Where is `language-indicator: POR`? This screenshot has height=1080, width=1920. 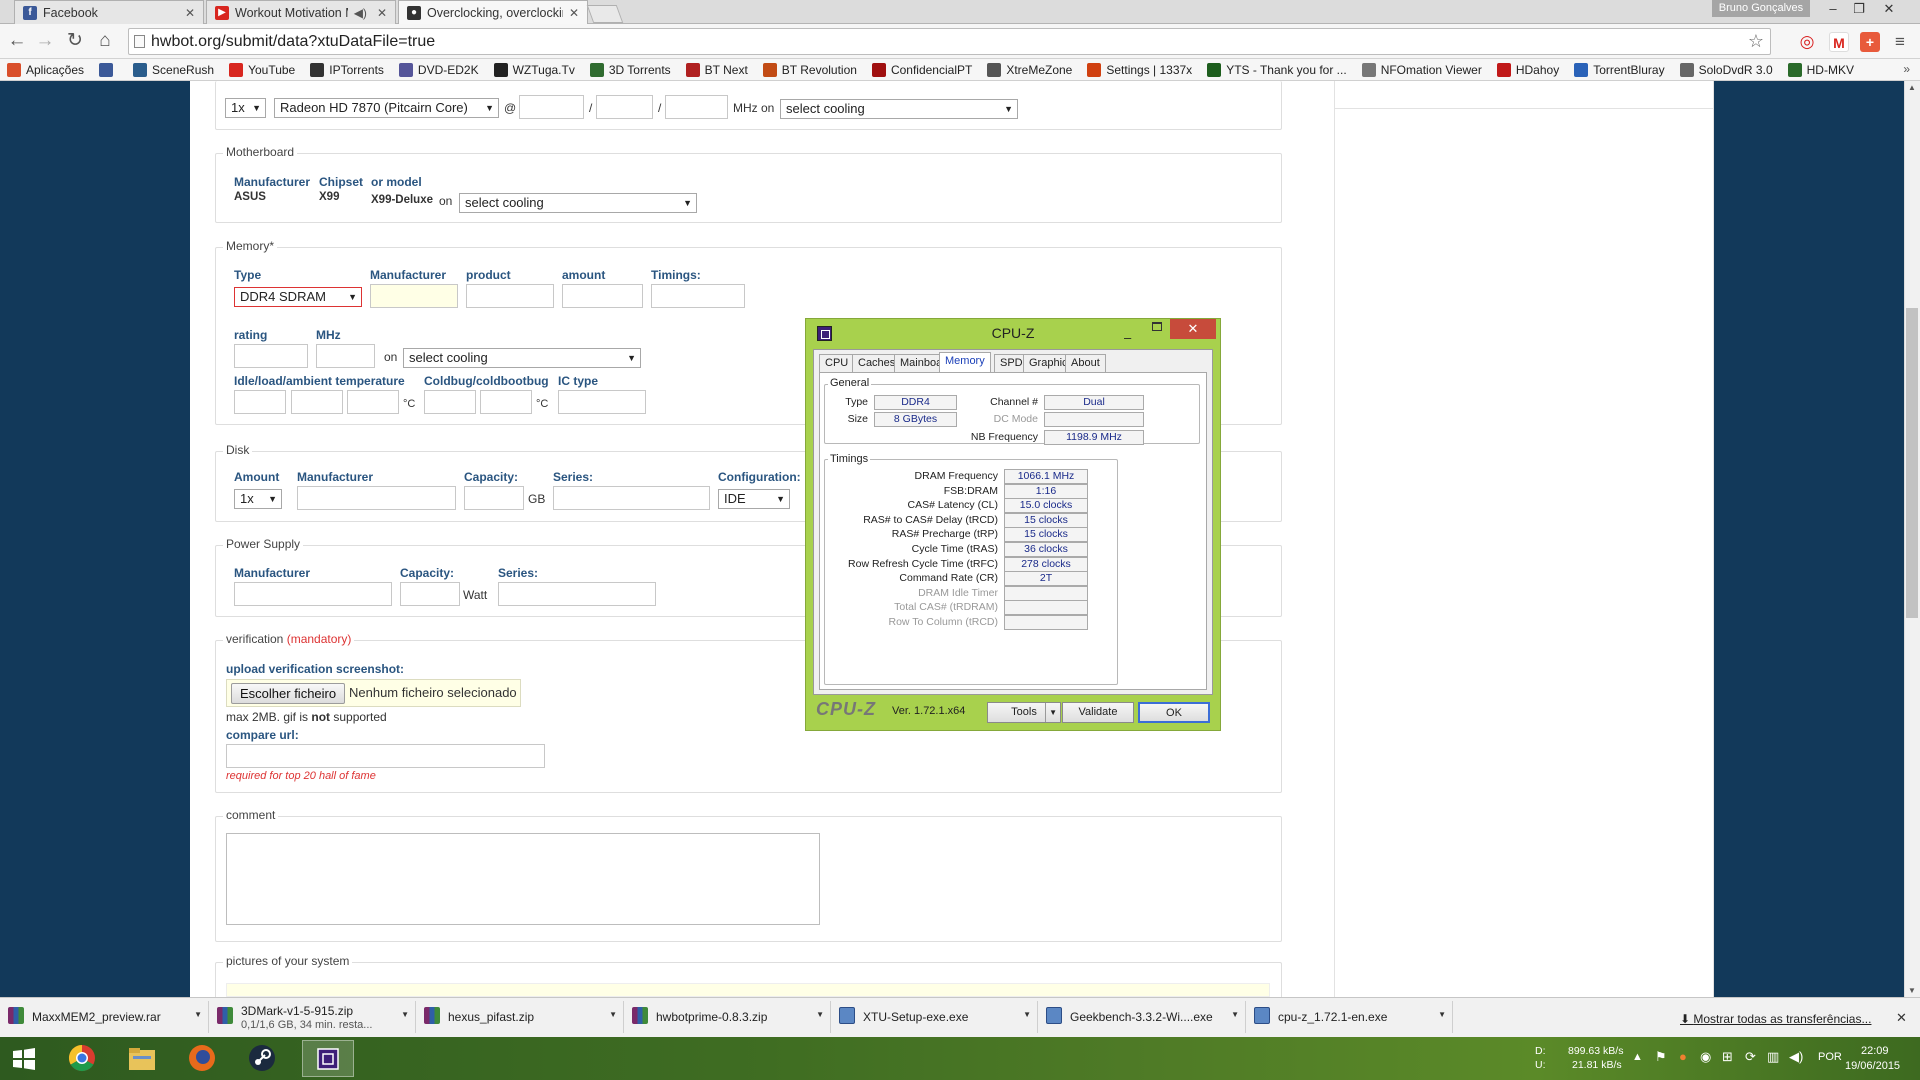 language-indicator: POR is located at coordinates (1830, 1057).